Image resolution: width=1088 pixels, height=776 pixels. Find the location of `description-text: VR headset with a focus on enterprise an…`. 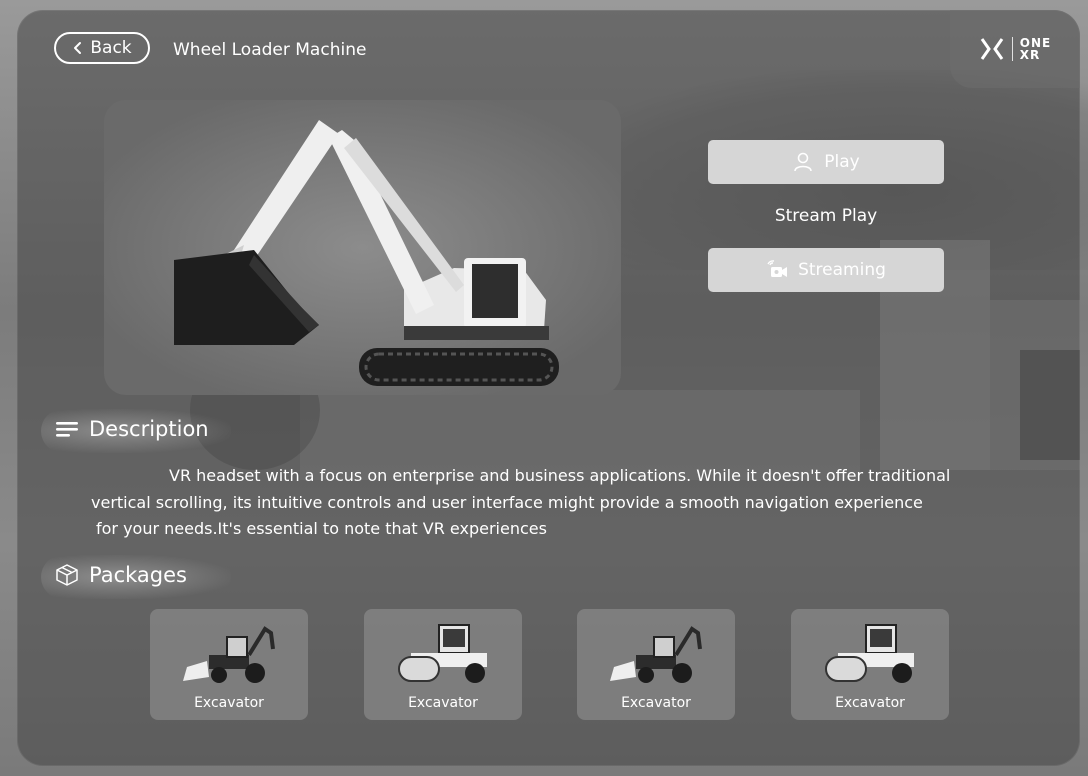

description-text: VR headset with a focus on enterprise an… is located at coordinates (571, 503).